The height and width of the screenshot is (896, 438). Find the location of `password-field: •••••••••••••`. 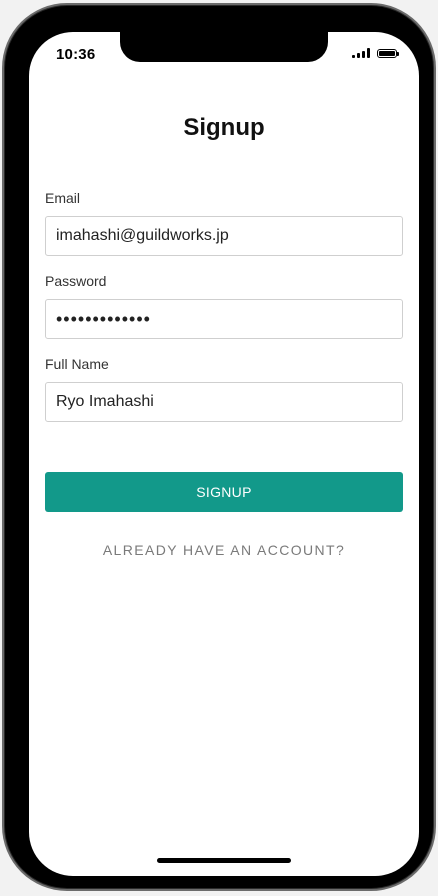

password-field: ••••••••••••• is located at coordinates (224, 319).